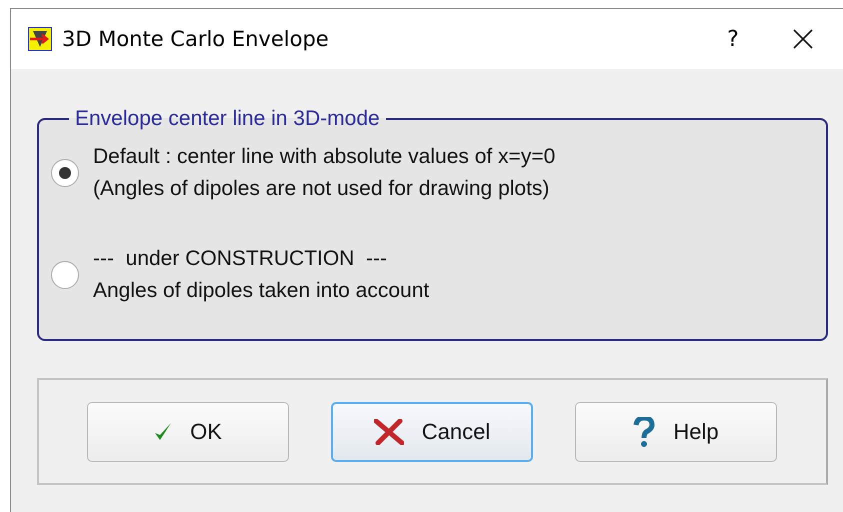 This screenshot has width=843, height=512. Describe the element at coordinates (227, 119) in the screenshot. I see `group-title: Envelope center line in 3D-mode` at that location.